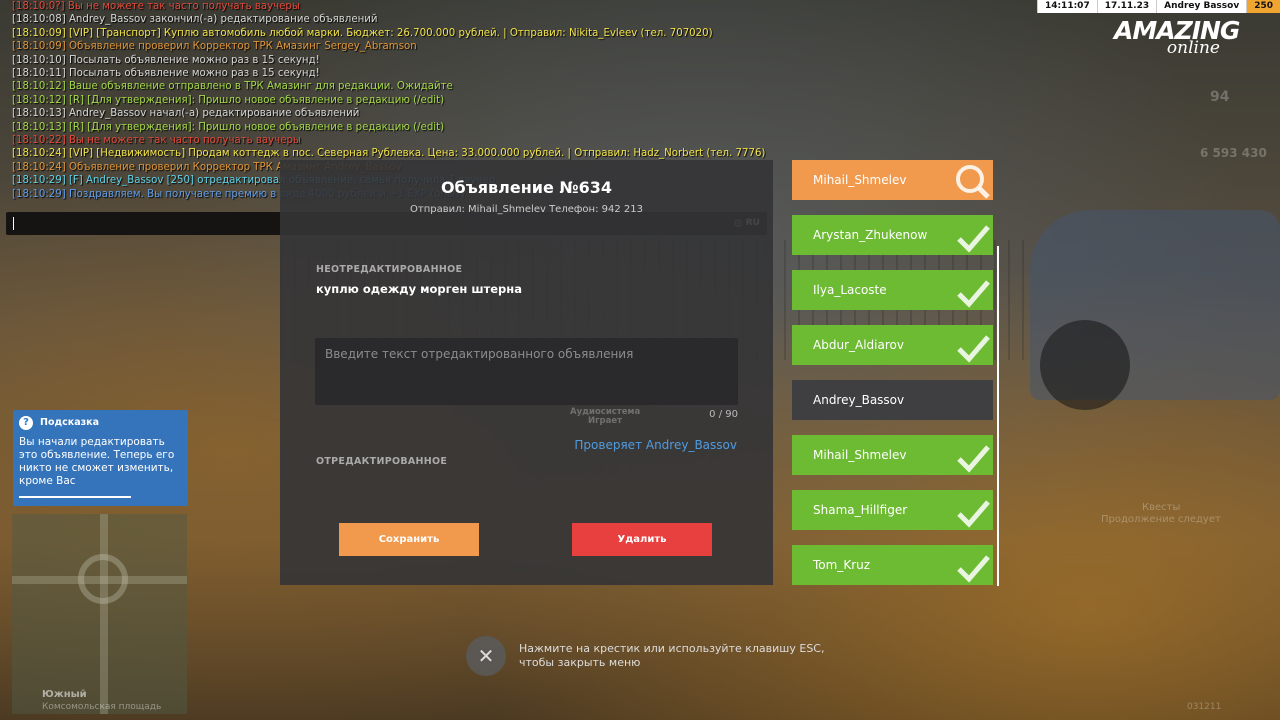 This screenshot has height=720, width=1280. What do you see at coordinates (486, 656) in the screenshot?
I see `close-icon: ✕` at bounding box center [486, 656].